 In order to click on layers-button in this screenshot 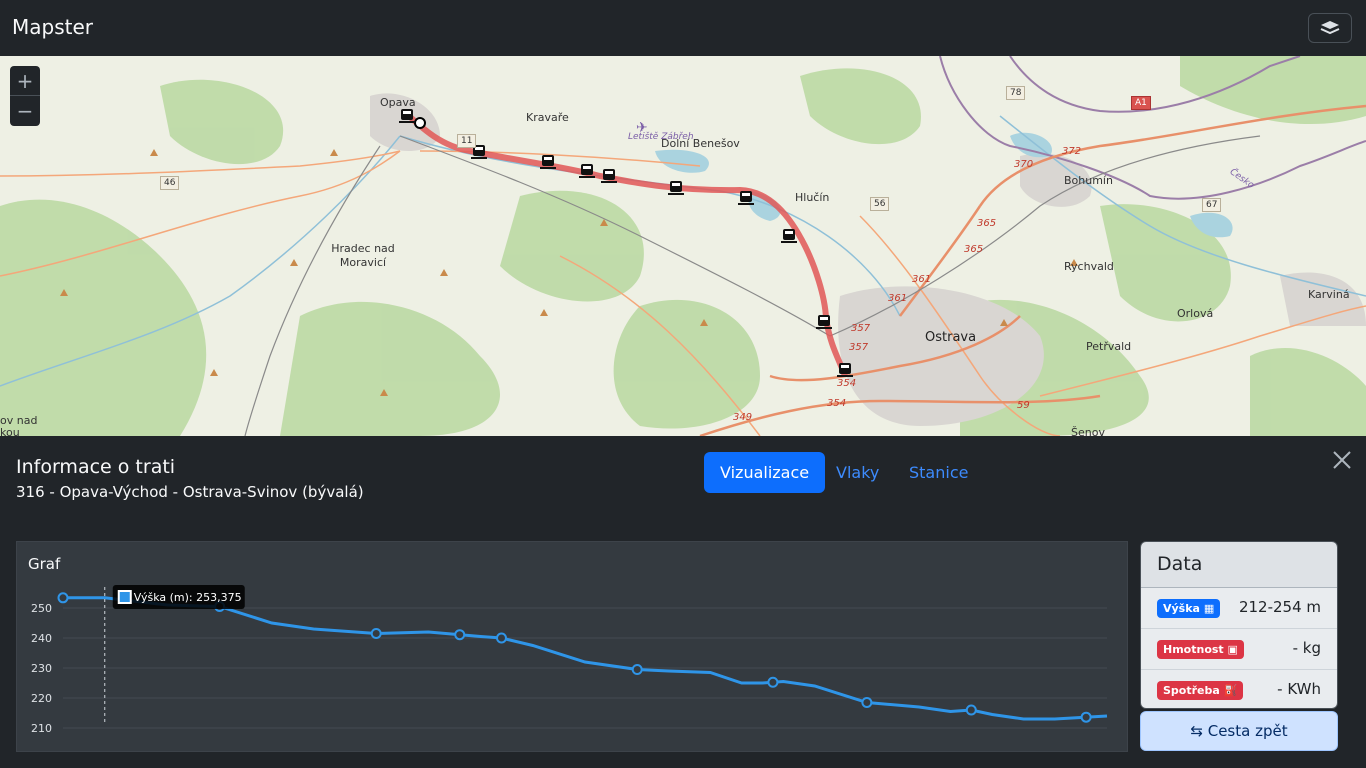, I will do `click(1330, 28)`.